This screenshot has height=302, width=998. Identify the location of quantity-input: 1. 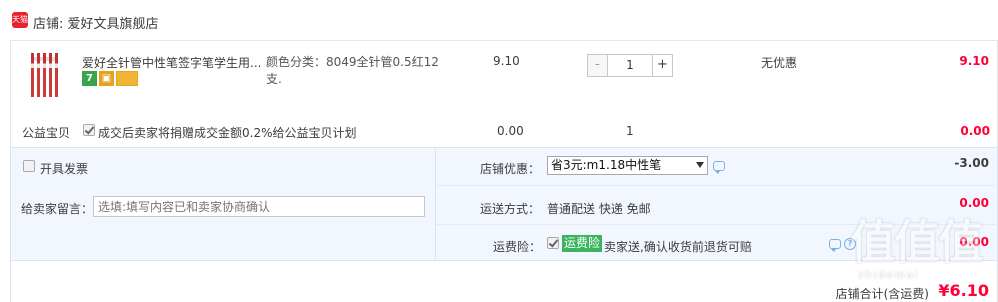
(630, 65).